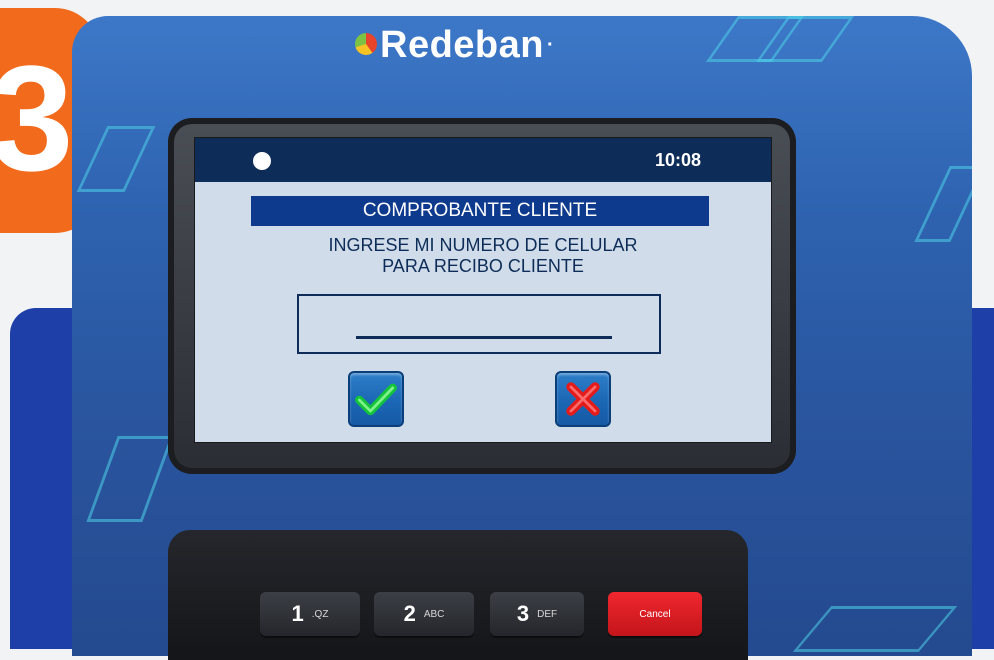  What do you see at coordinates (479, 324) in the screenshot?
I see `phone-number-field` at bounding box center [479, 324].